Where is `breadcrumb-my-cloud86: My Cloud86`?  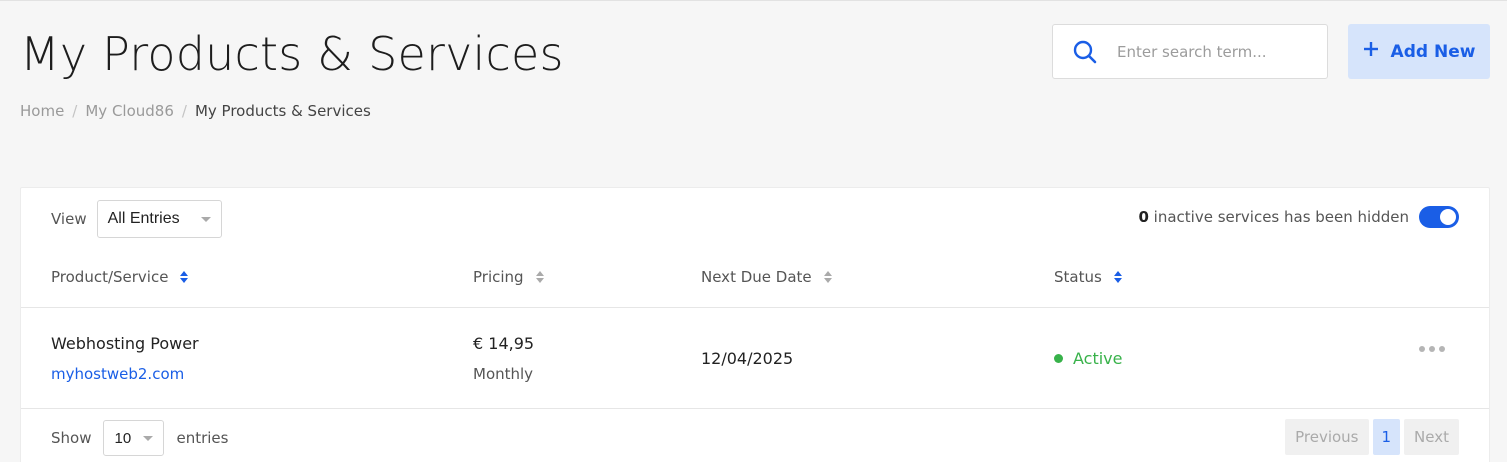
breadcrumb-my-cloud86: My Cloud86 is located at coordinates (129, 111).